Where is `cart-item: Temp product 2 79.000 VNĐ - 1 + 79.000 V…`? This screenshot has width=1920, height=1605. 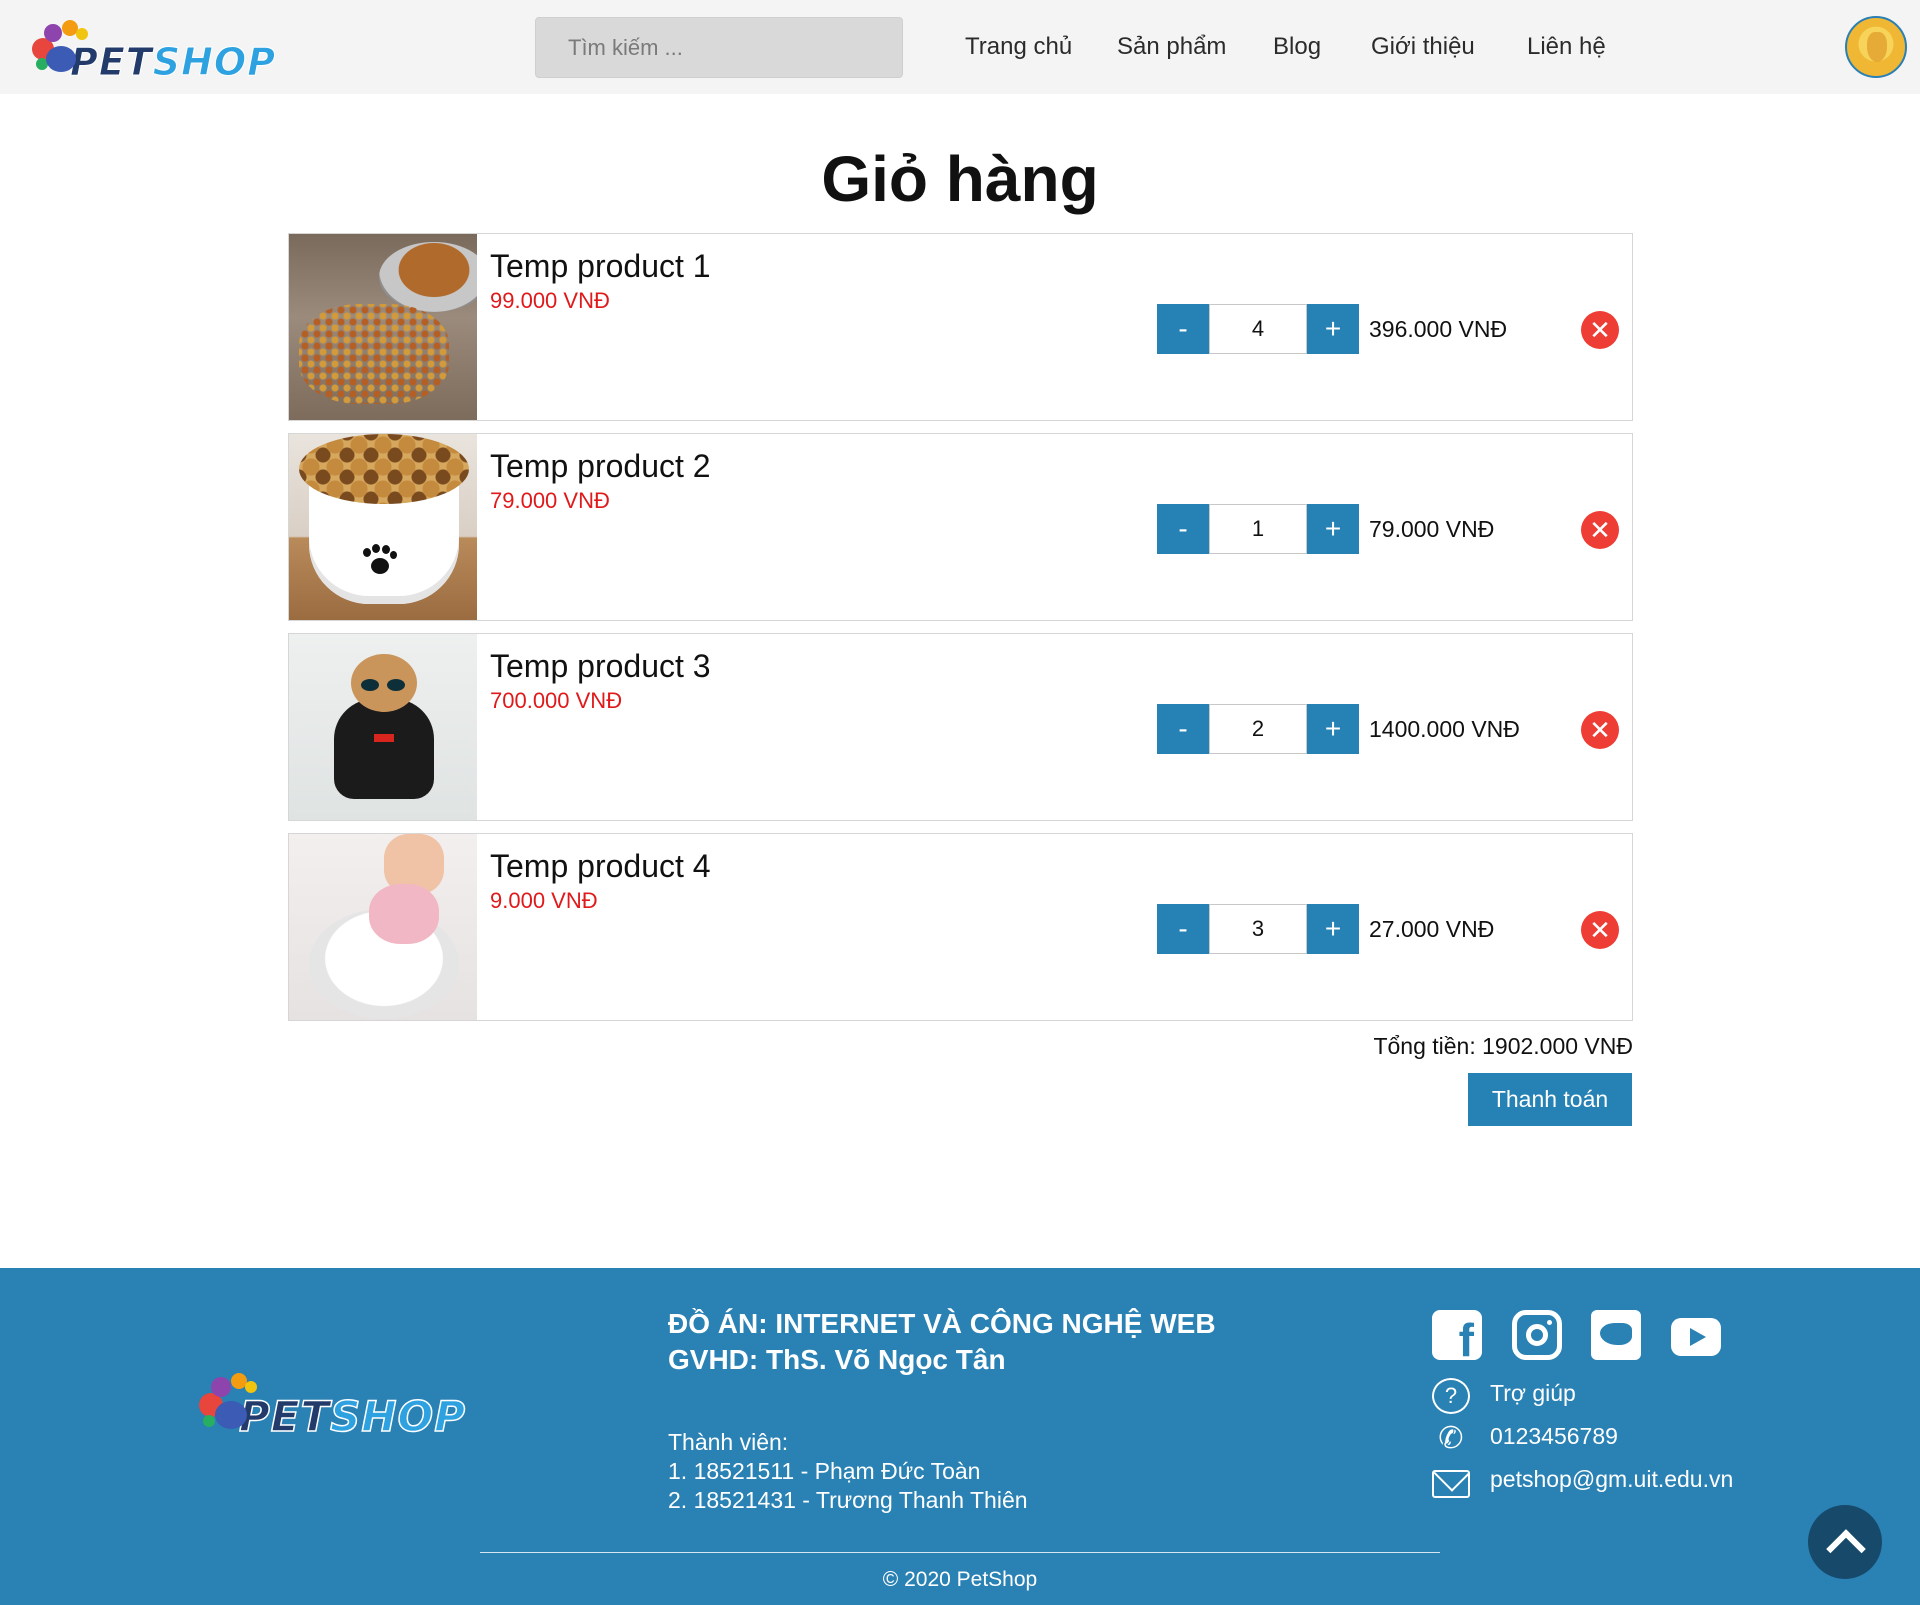 cart-item: Temp product 2 79.000 VNĐ - 1 + 79.000 V… is located at coordinates (960, 527).